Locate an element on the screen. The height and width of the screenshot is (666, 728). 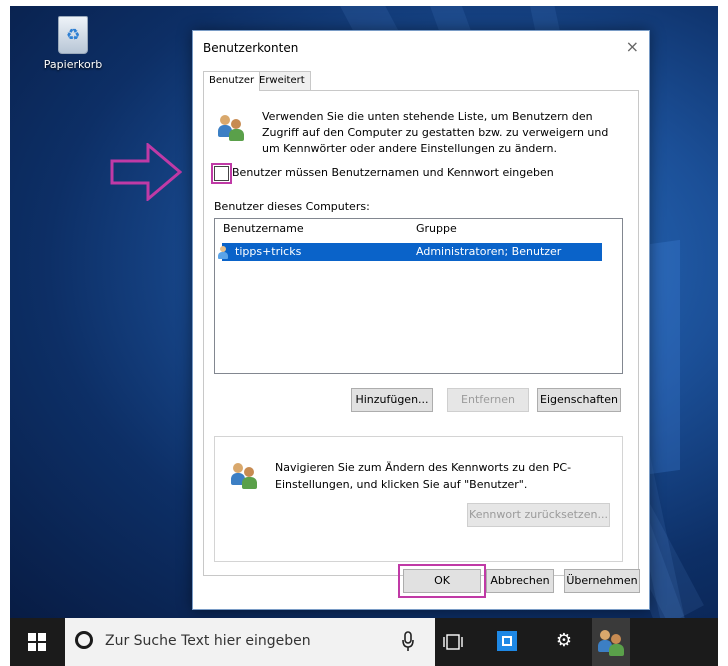
taskbar: Zur Suche Text hier eingeben ⚙ is located at coordinates (364, 642).